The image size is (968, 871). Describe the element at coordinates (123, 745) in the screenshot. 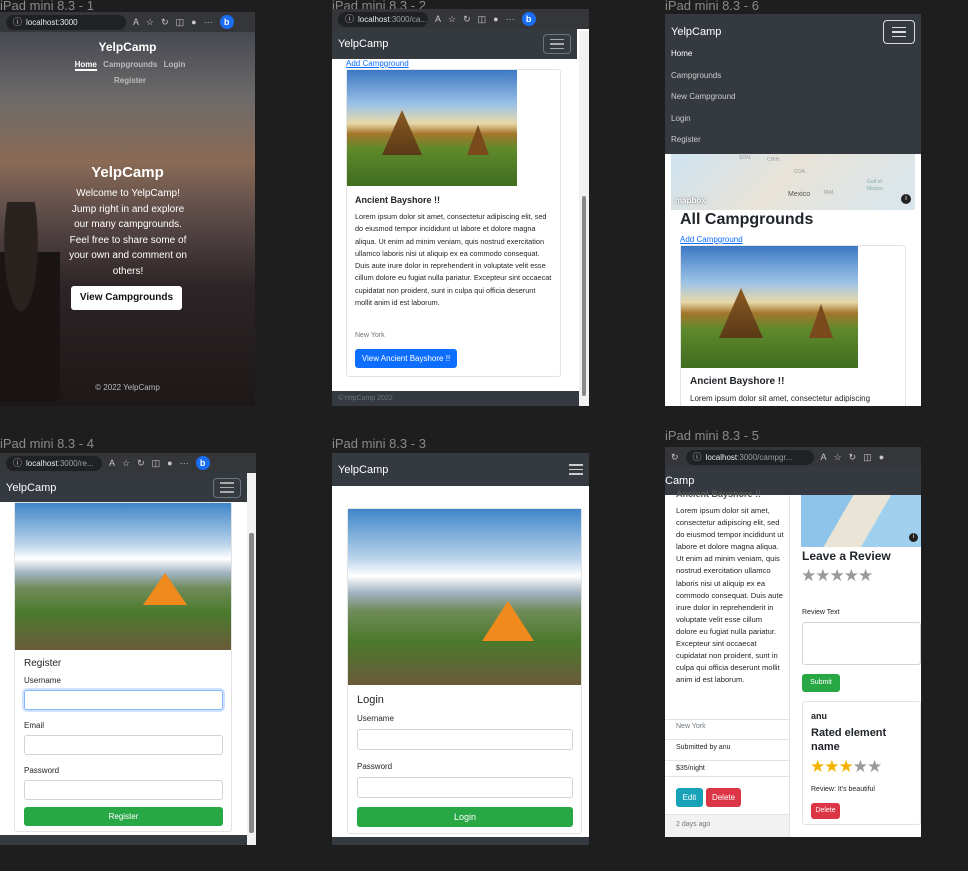

I see `email-input` at that location.